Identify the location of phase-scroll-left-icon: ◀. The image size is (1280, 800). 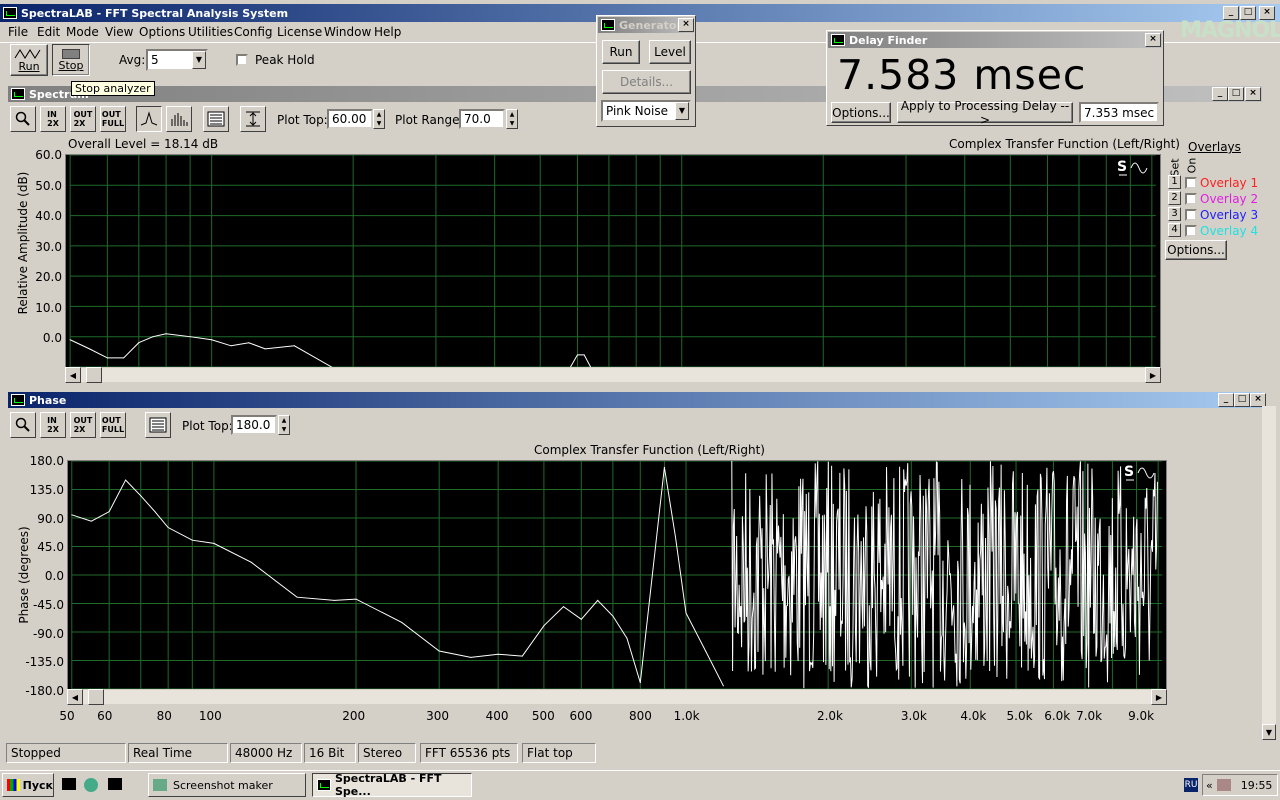
(75, 697).